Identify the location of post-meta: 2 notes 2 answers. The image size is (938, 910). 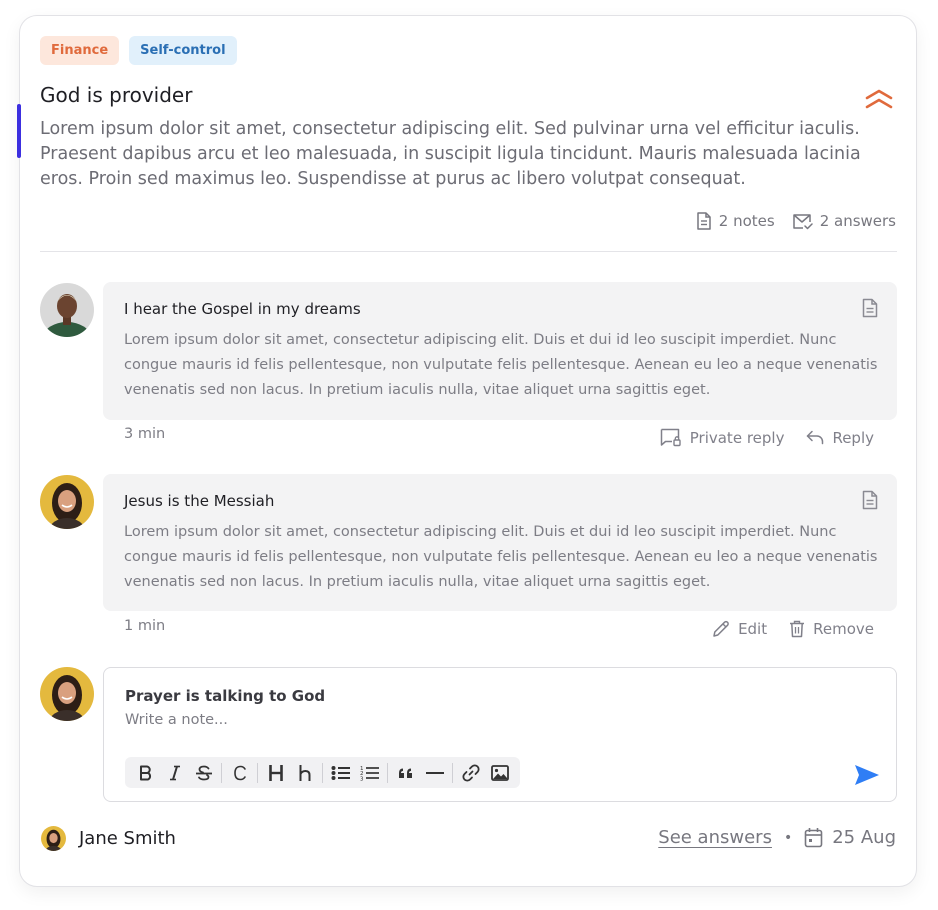
(796, 221).